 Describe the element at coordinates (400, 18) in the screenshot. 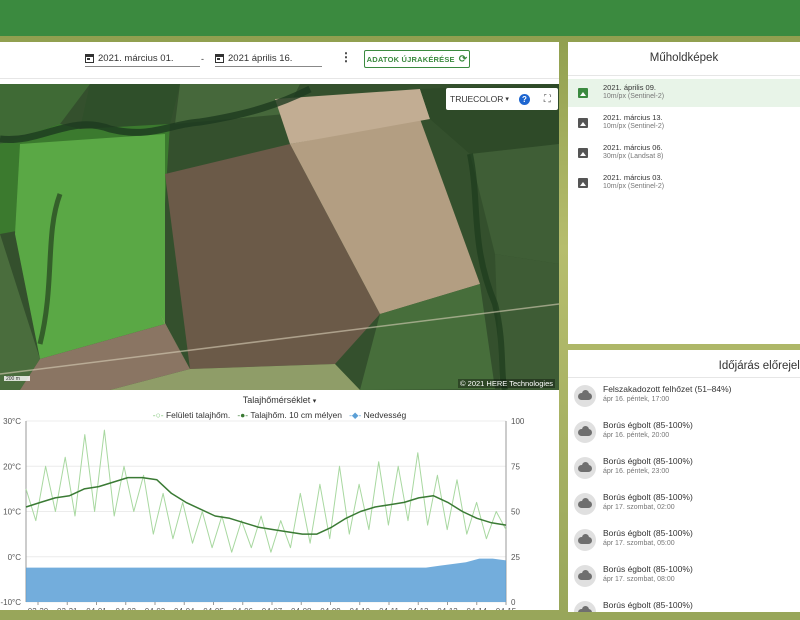

I see `top-bar` at that location.